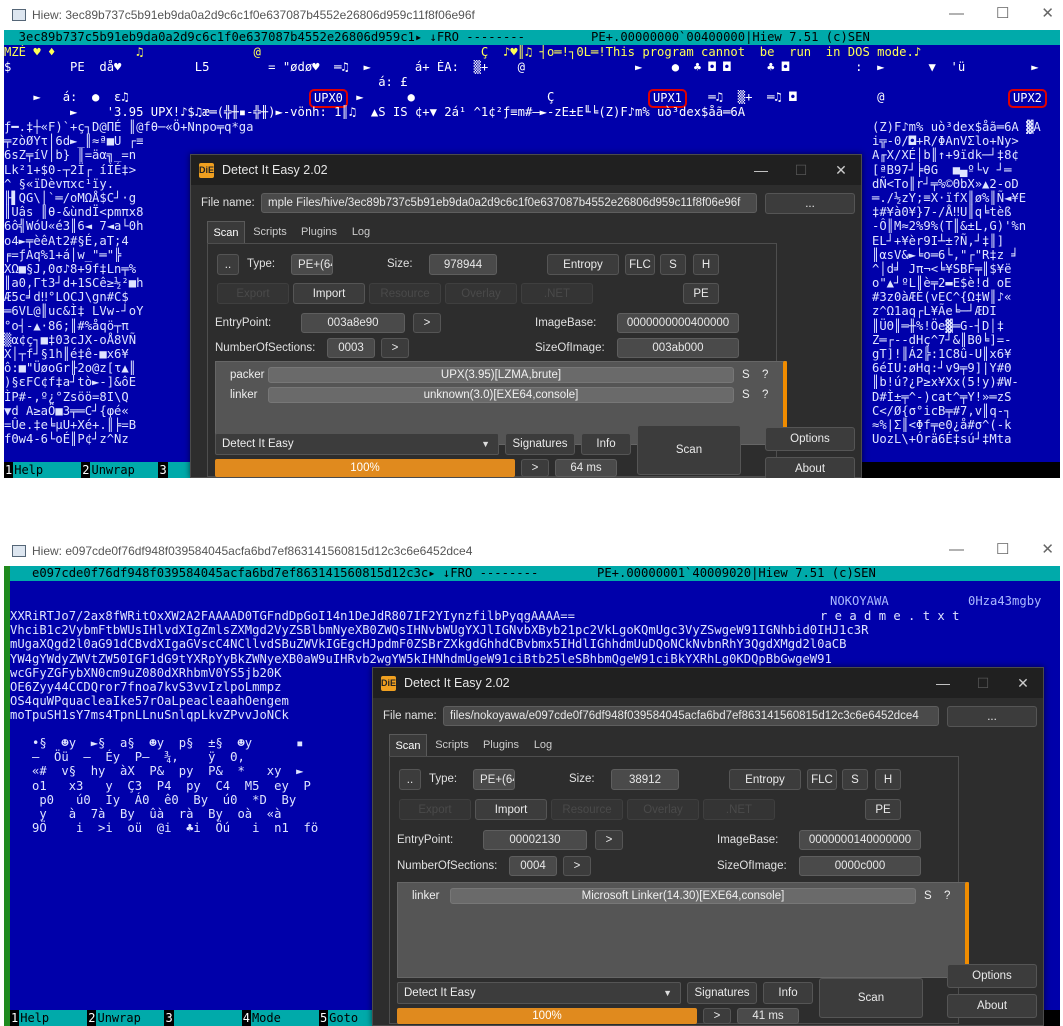 This screenshot has width=1063, height=1026. What do you see at coordinates (127, 757) in the screenshot?
I see `hiew-text-line: — Öü — Éy P— ¾, ÿ Θ,` at bounding box center [127, 757].